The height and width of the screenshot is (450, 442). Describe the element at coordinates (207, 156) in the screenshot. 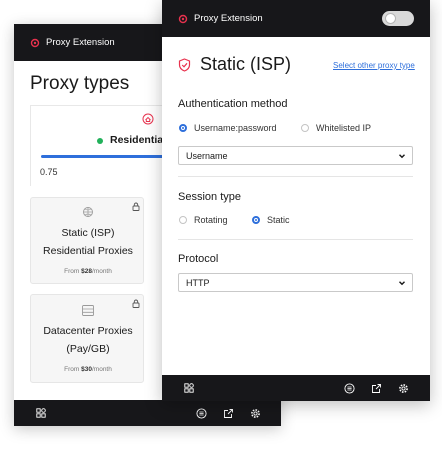

I see `select-value: Username` at that location.